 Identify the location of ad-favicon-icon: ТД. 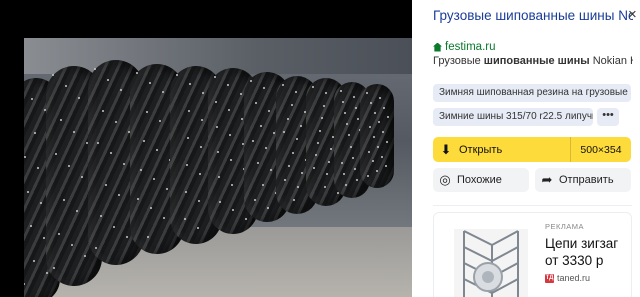
(549, 278).